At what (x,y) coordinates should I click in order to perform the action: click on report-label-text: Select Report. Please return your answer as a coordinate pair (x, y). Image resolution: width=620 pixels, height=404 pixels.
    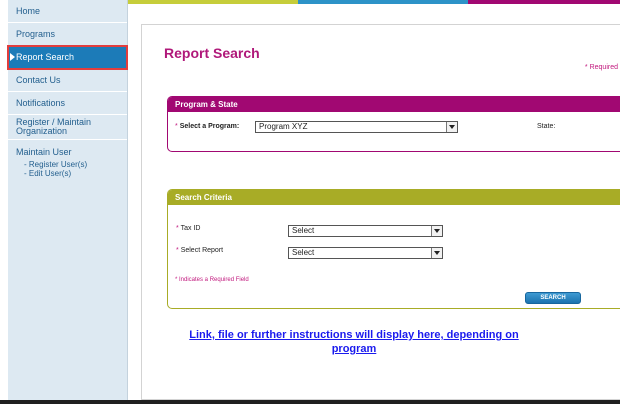
    Looking at the image, I should click on (202, 250).